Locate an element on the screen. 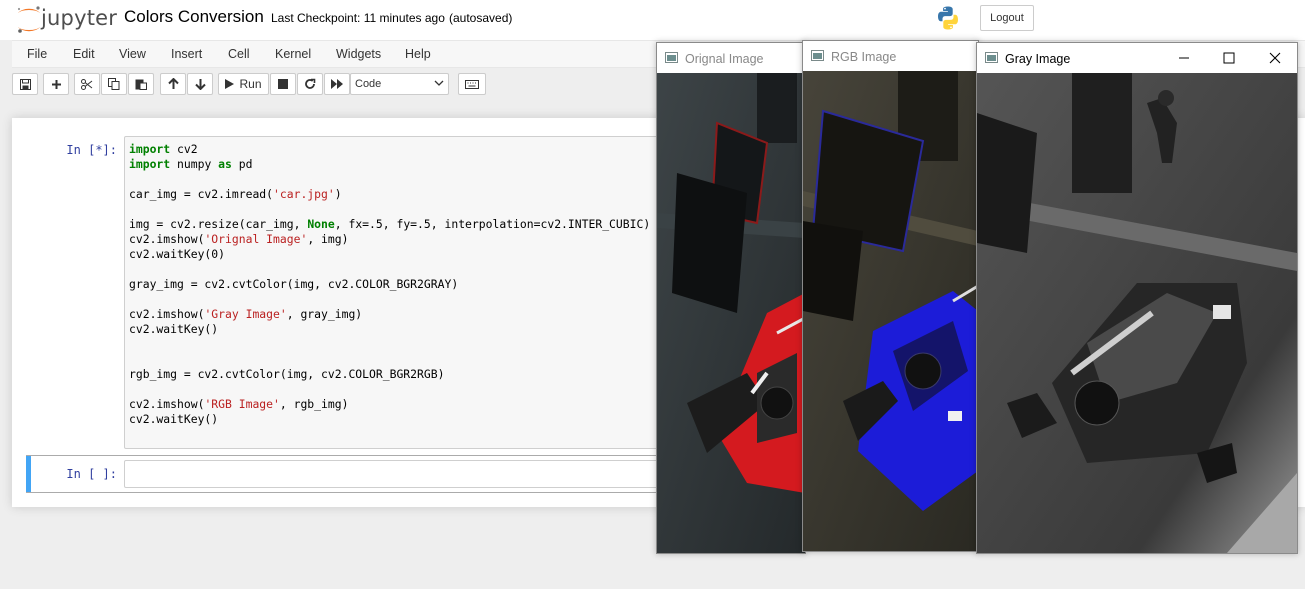 The height and width of the screenshot is (589, 1305). cell-prompt: In [*]: is located at coordinates (91, 150).